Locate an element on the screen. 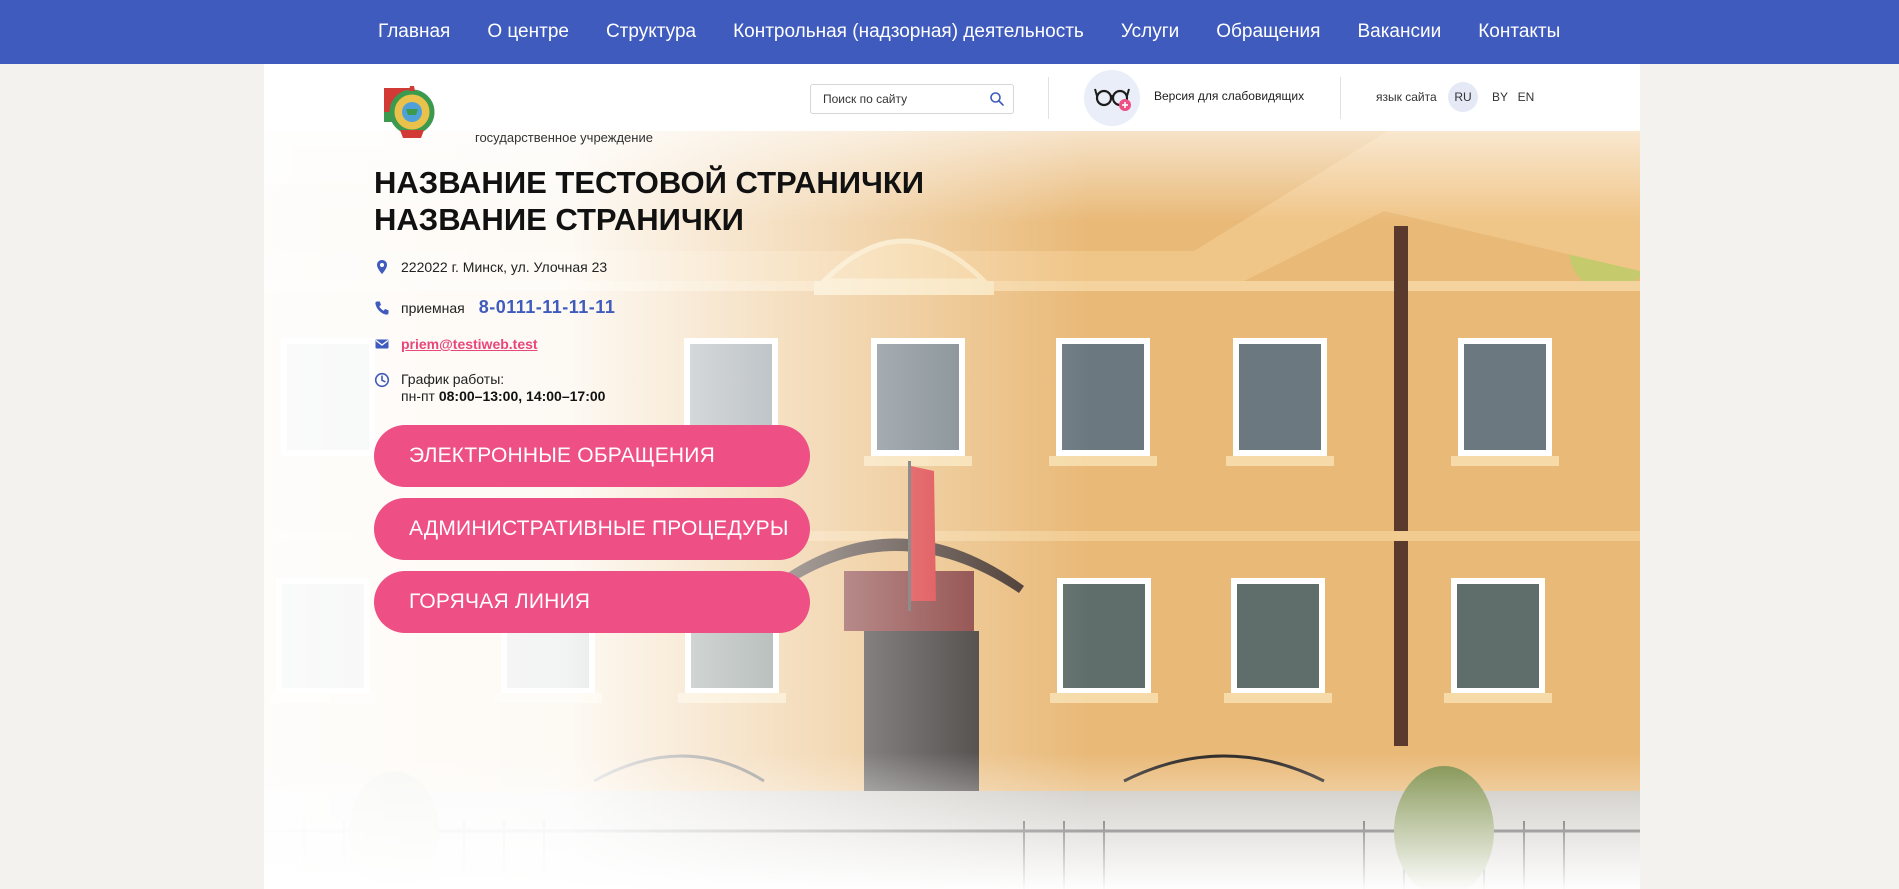 This screenshot has width=1899, height=889. search-input is located at coordinates (903, 99).